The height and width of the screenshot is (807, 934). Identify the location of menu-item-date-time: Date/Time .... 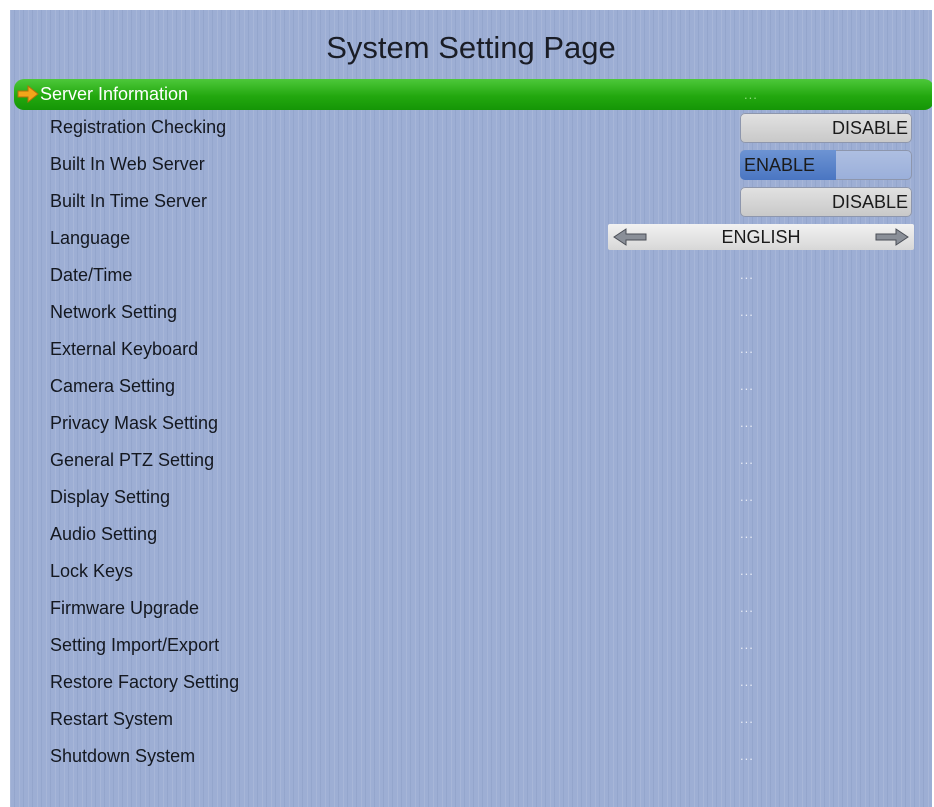
(471, 275).